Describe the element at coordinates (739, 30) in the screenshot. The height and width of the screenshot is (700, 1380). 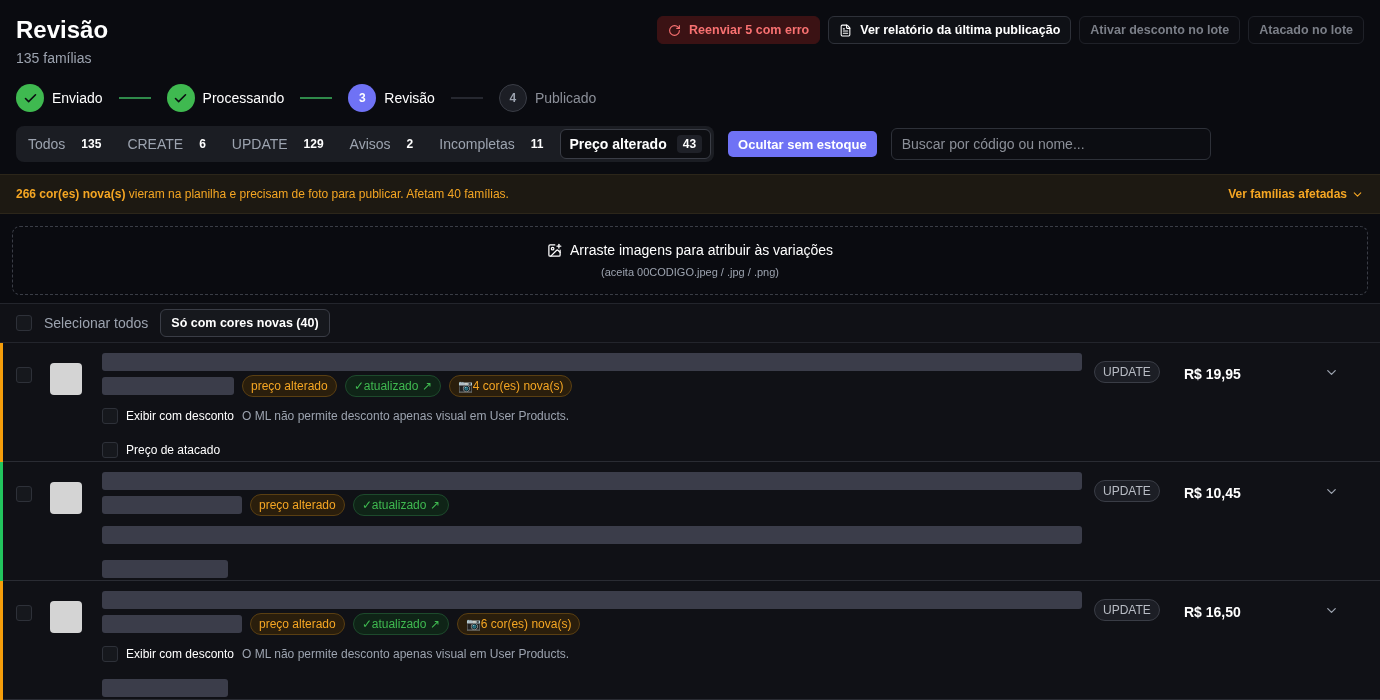
I see `action-button: Reenviar 5 com erro` at that location.